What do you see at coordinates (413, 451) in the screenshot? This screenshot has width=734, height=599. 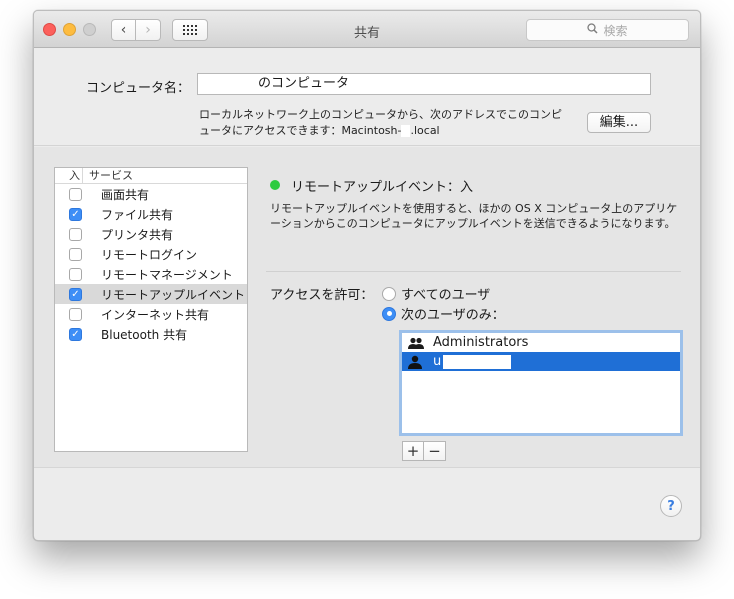 I see `add-user-button: +` at bounding box center [413, 451].